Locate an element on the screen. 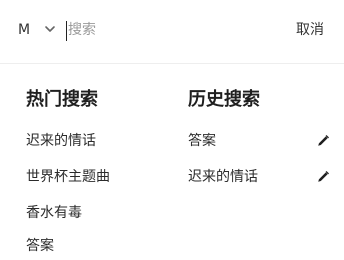 The image size is (344, 260). hot-search-item: 迟来的情话 is located at coordinates (61, 141).